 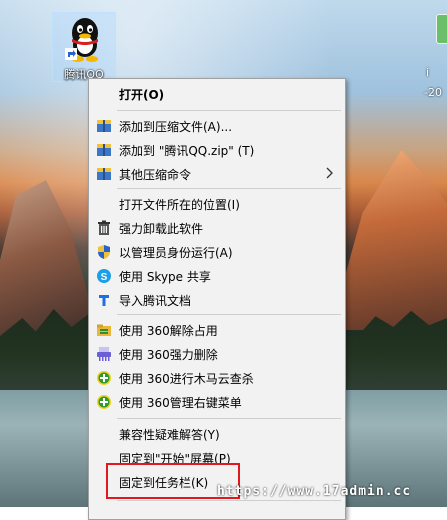 I want to click on menu-item-label: 使用 Skype 共享, so click(x=165, y=277).